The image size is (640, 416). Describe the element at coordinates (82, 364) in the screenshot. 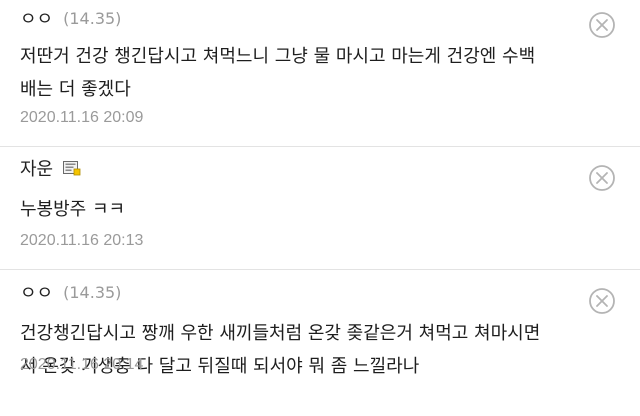

I see `comment-timestamp: 2020.11.16 20:14` at that location.